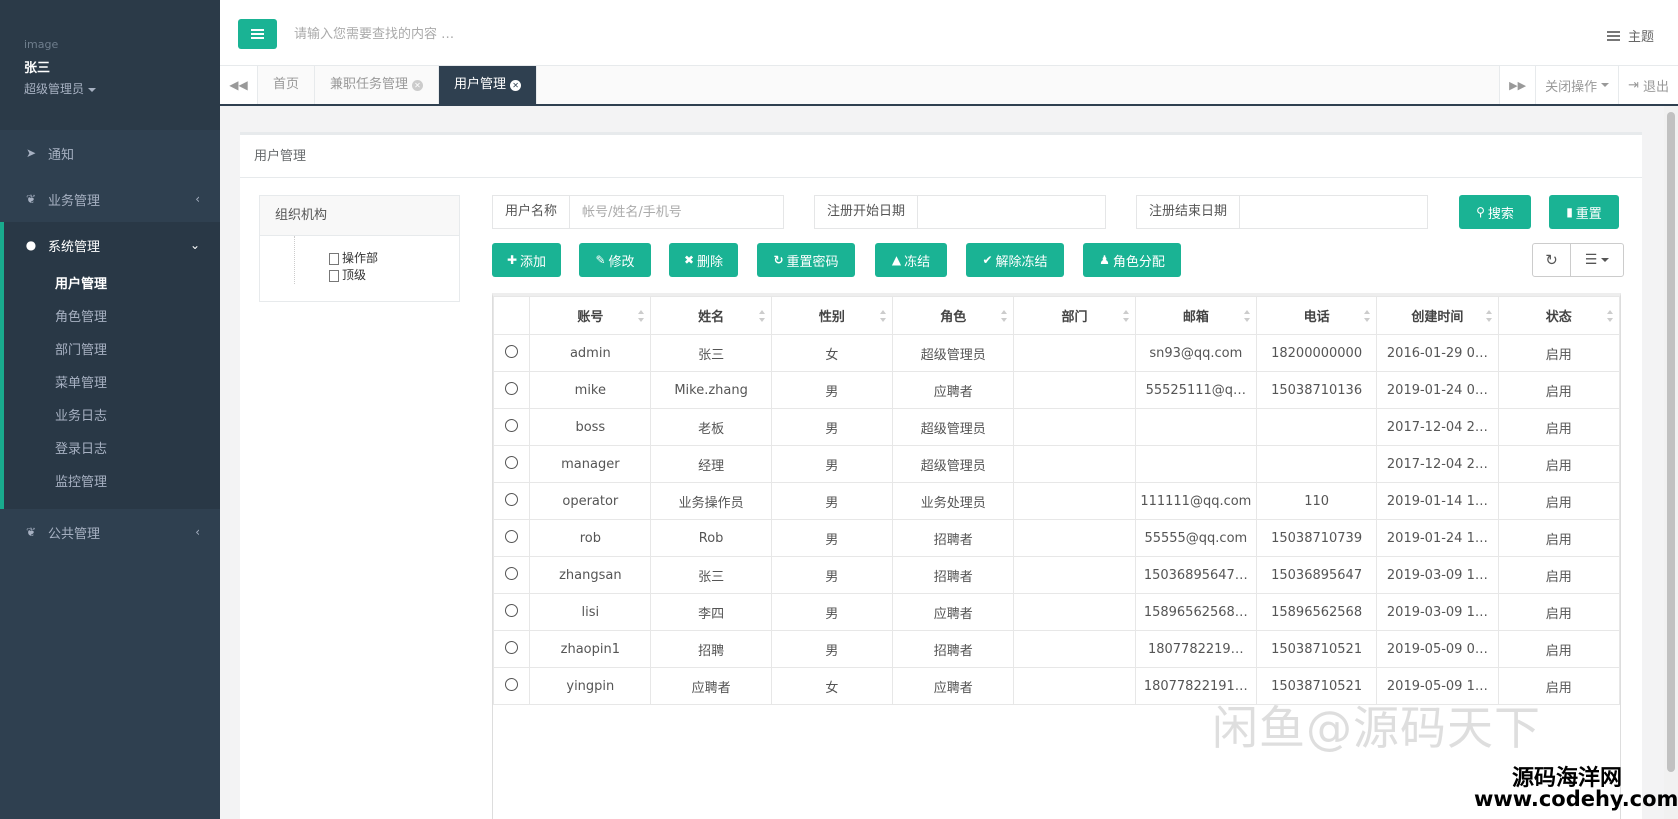 The height and width of the screenshot is (819, 1678). I want to click on reset-button: ▮ 重置, so click(1584, 212).